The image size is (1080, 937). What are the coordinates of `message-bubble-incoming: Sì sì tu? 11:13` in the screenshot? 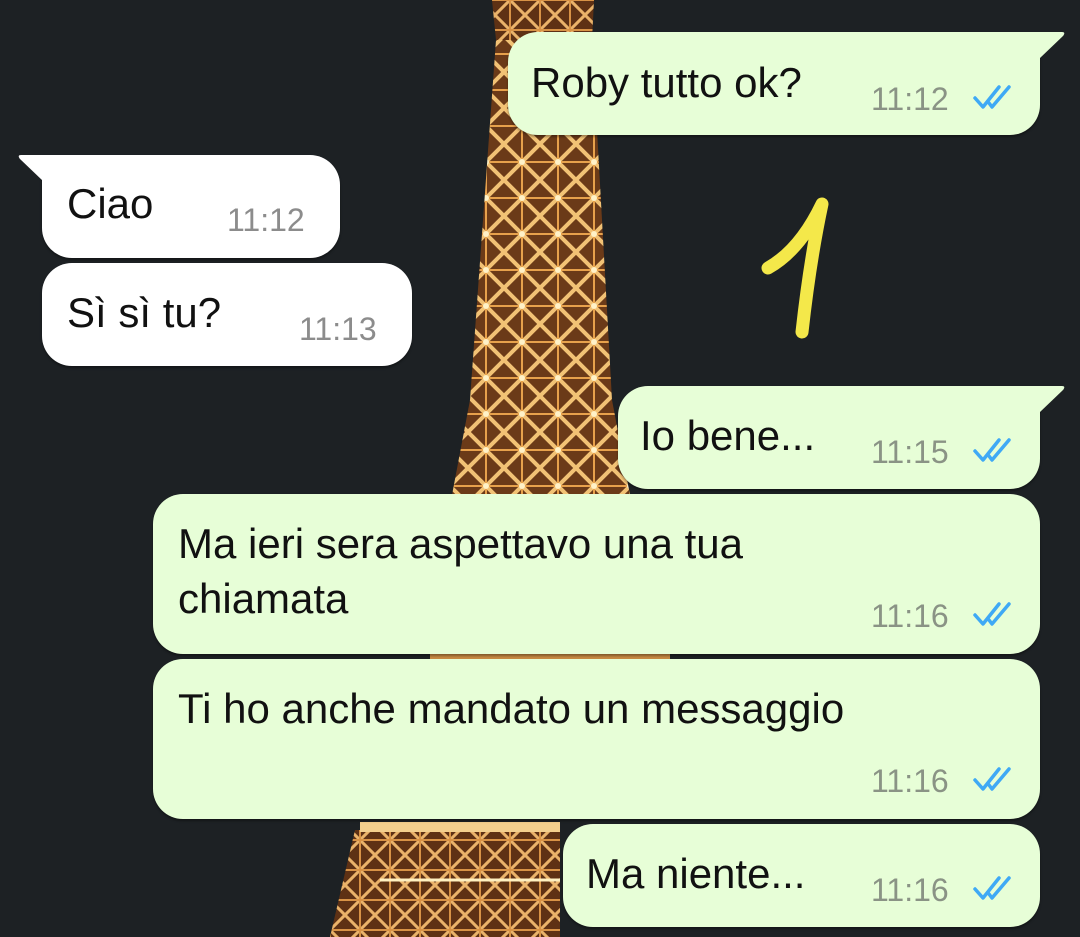 It's located at (227, 314).